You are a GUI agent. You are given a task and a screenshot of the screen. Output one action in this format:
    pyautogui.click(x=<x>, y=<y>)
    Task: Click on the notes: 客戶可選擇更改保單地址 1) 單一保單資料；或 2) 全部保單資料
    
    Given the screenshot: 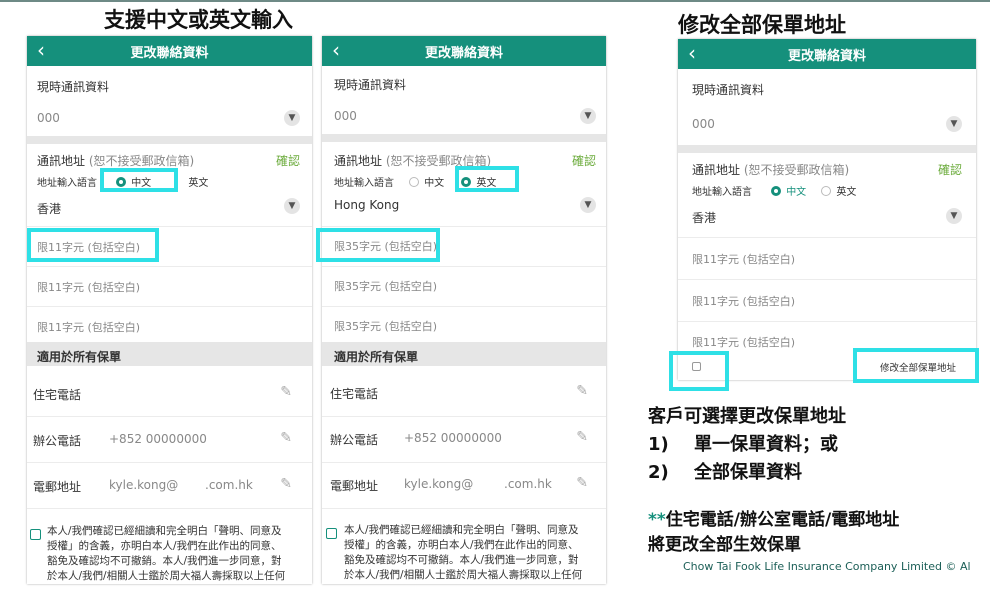 What is the action you would take?
    pyautogui.click(x=817, y=445)
    